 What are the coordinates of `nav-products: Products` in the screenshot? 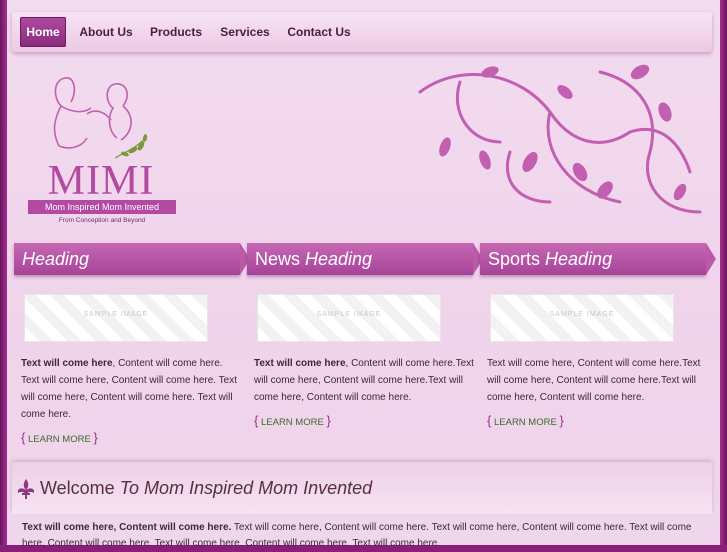 It's located at (176, 32).